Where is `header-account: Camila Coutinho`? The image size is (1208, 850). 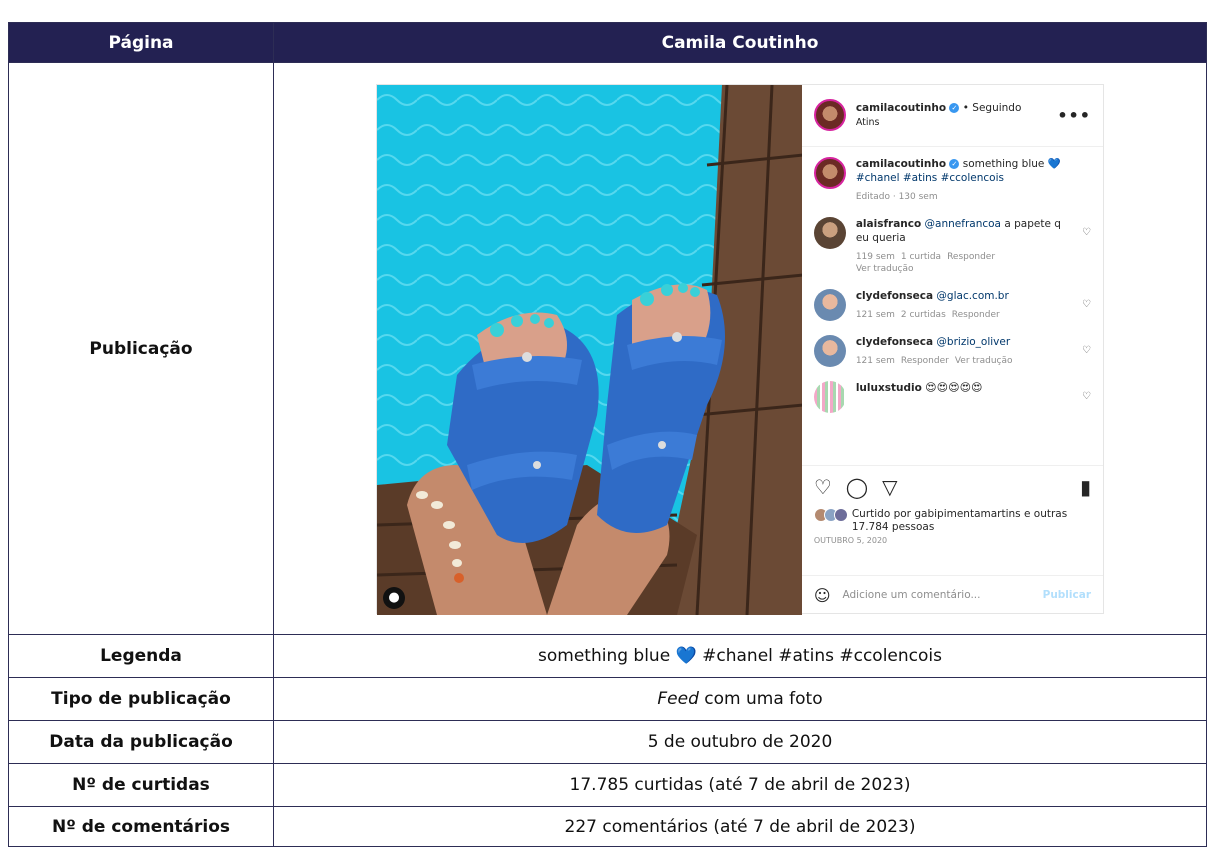
header-account: Camila Coutinho is located at coordinates (740, 42).